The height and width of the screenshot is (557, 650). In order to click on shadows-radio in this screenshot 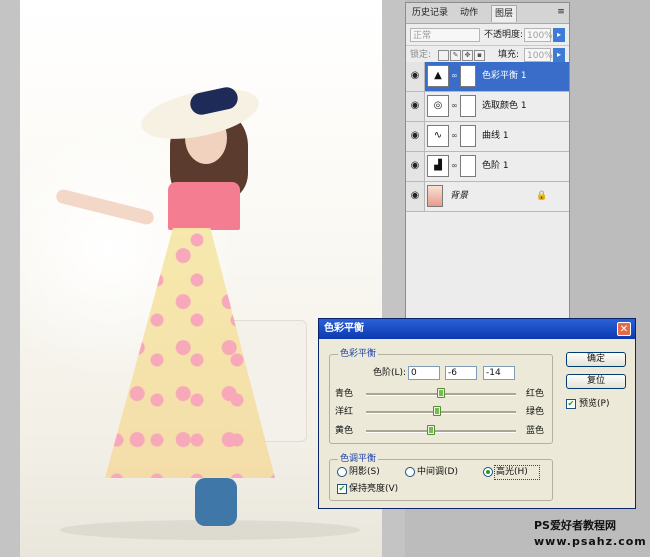, I will do `click(342, 472)`.